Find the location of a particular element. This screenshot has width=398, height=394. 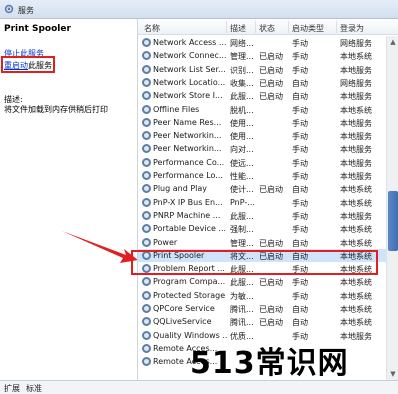

service-row: Network Connec... 管理... 已启动 手动 本地系统 is located at coordinates (262, 55).